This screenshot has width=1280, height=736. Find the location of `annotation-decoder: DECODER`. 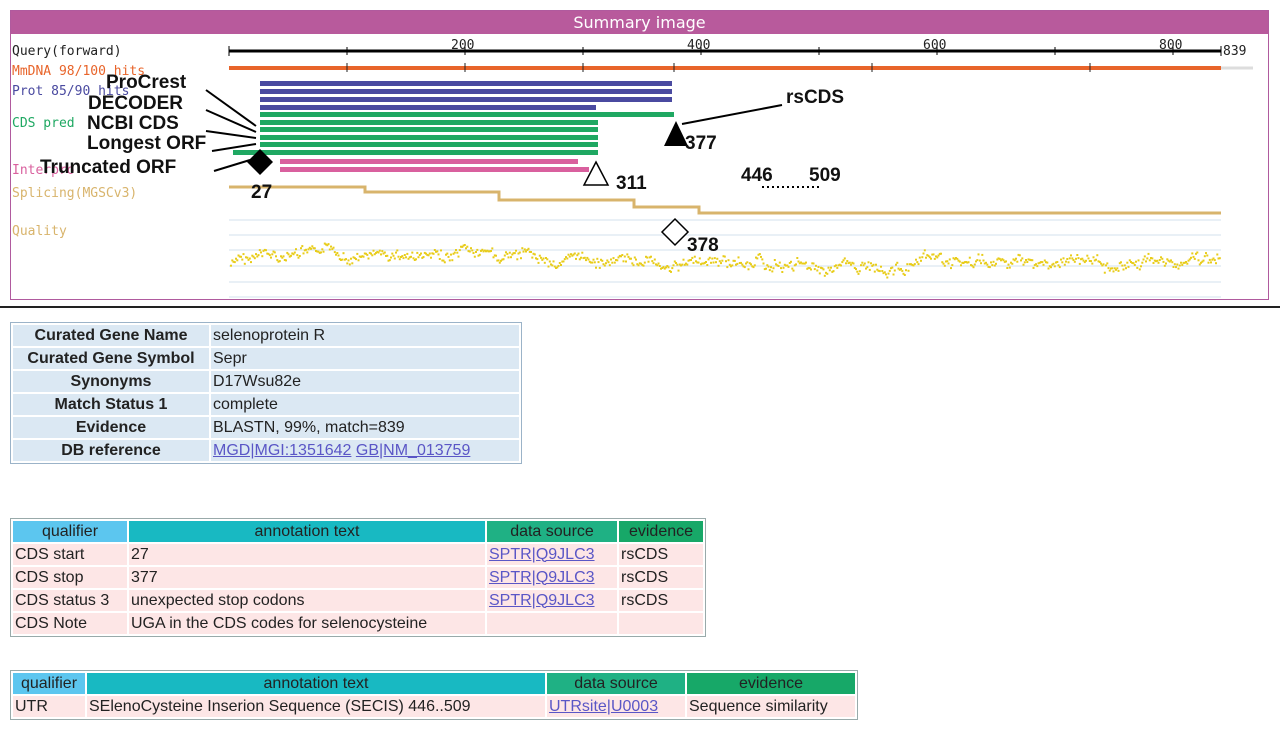

annotation-decoder: DECODER is located at coordinates (135, 103).